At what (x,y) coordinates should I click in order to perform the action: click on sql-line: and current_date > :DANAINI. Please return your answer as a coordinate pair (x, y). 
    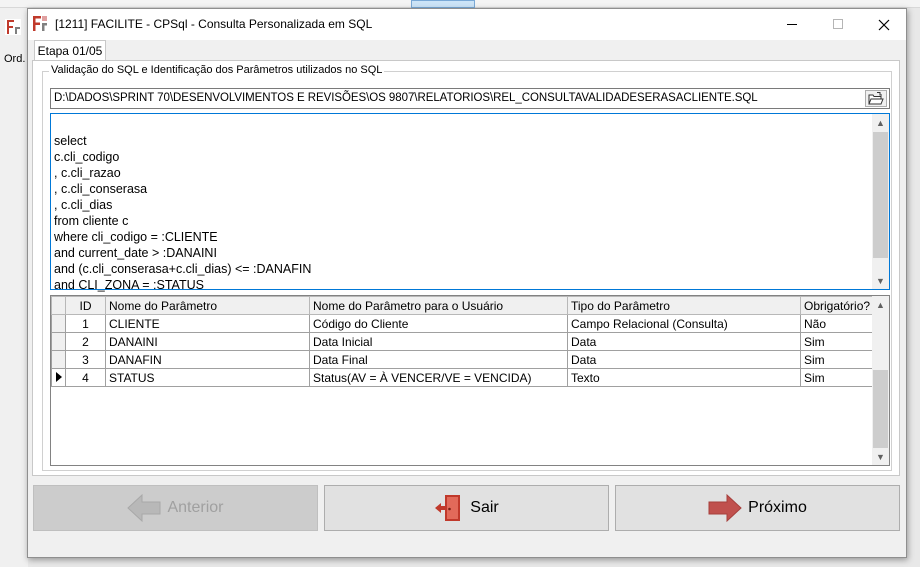
    Looking at the image, I should click on (135, 253).